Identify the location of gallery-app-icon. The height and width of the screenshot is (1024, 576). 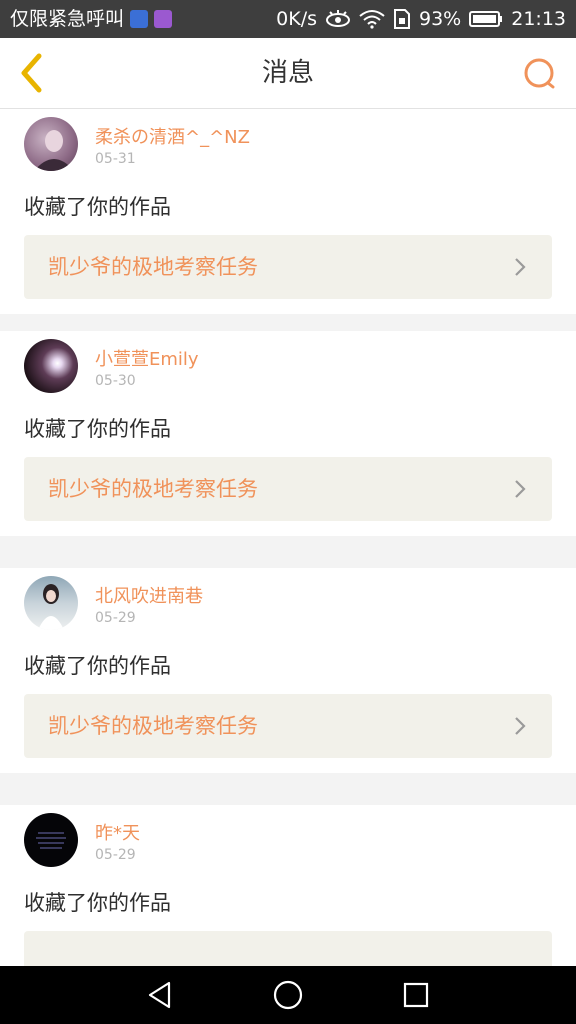
(163, 19).